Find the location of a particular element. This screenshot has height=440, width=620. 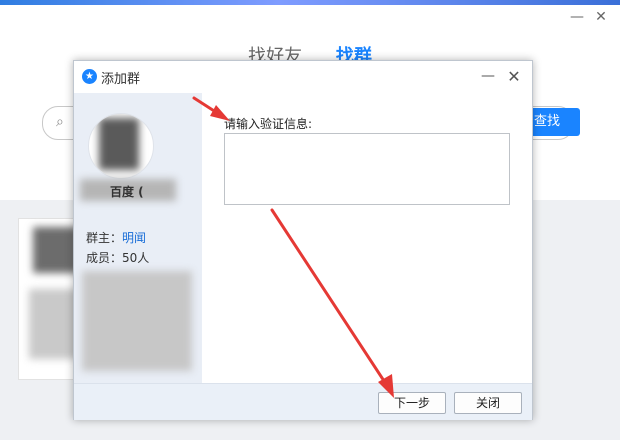

dialog-title: 添加群 is located at coordinates (121, 79).